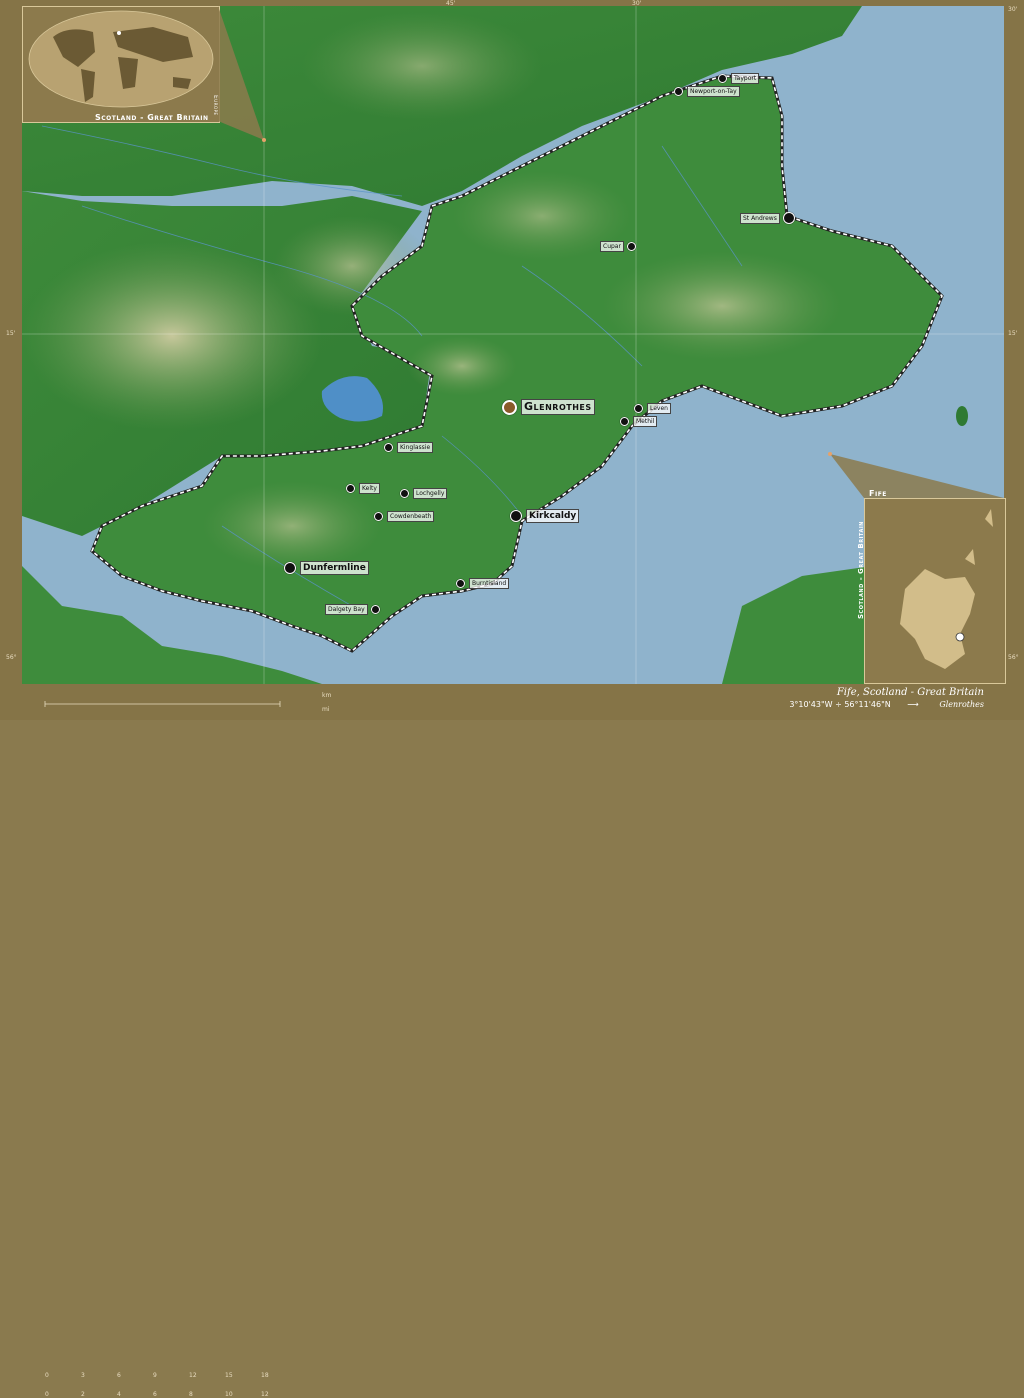  I want to click on scale-tick-label: 8, so click(191, 1394).